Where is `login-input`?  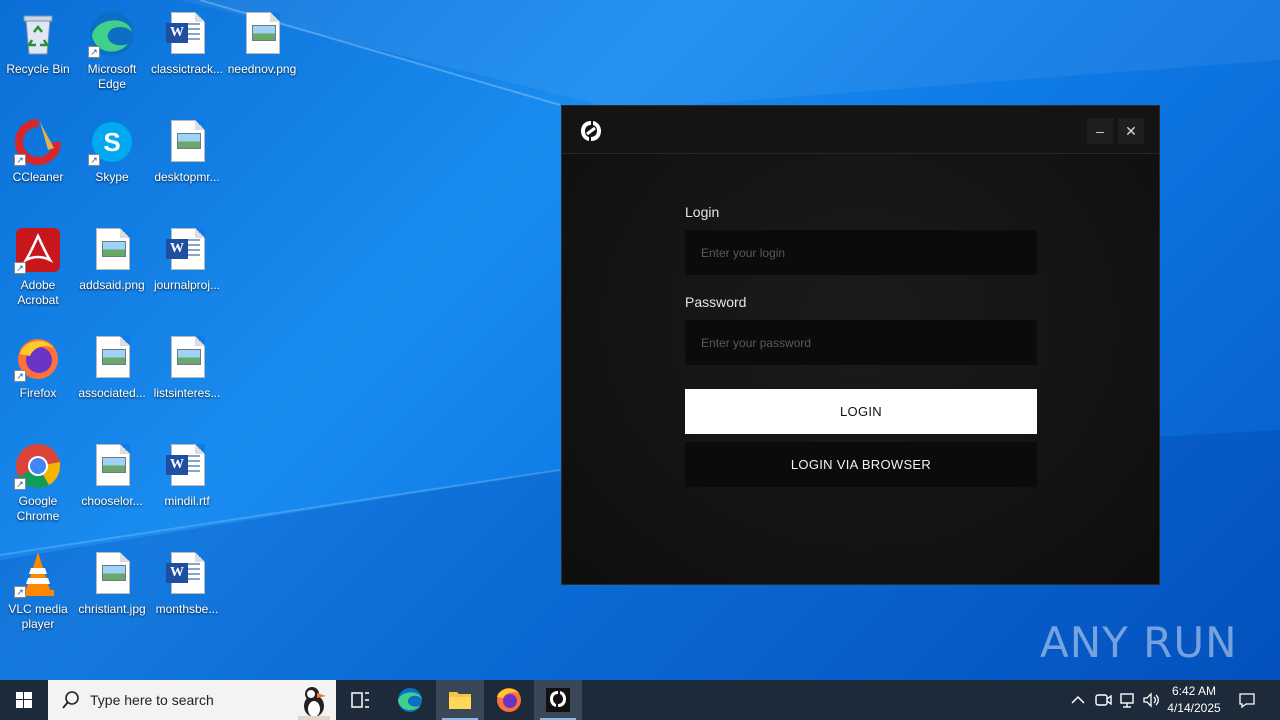 login-input is located at coordinates (861, 252).